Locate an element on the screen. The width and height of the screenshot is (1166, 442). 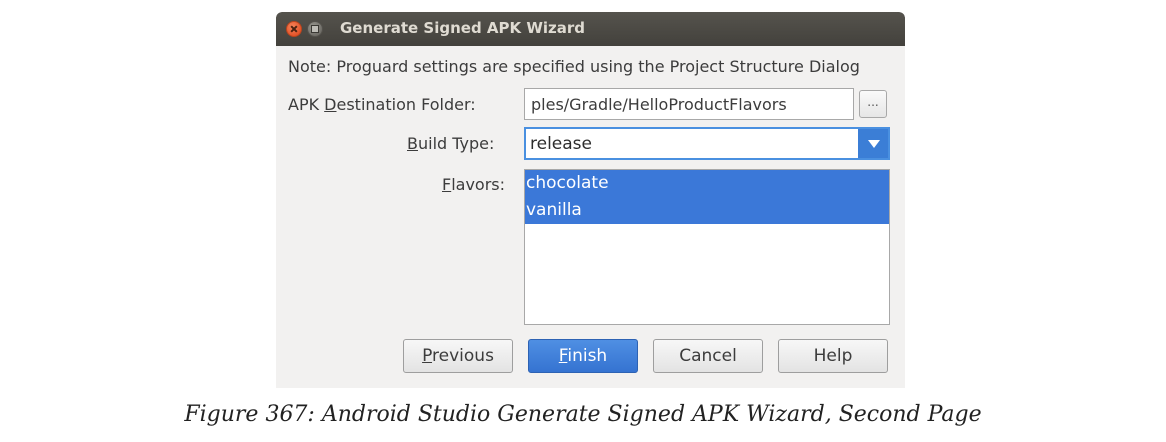
minimize-window-icon is located at coordinates (315, 29).